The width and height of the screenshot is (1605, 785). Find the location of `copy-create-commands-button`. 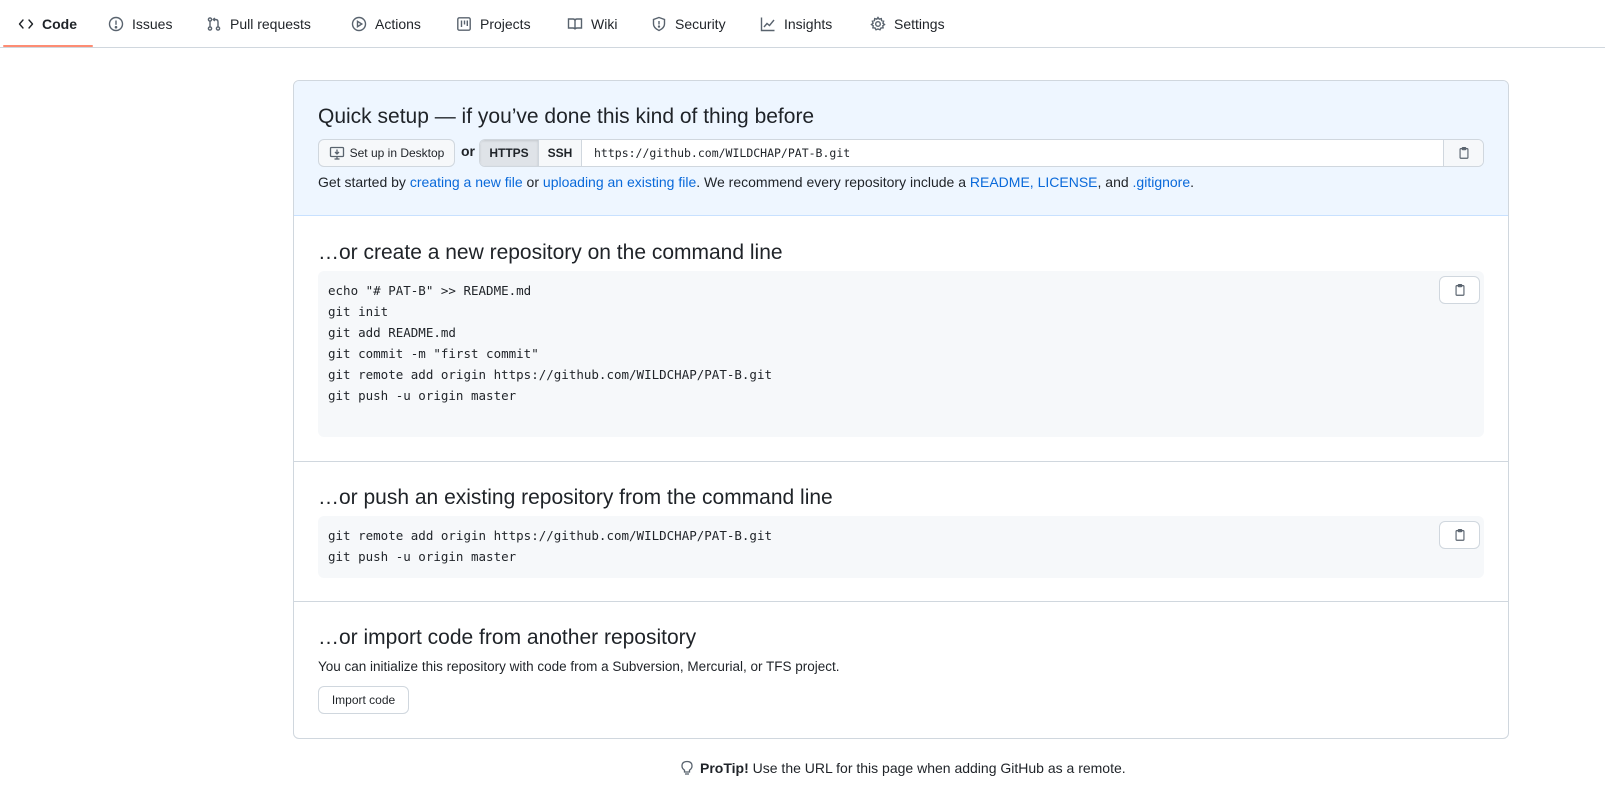

copy-create-commands-button is located at coordinates (1459, 290).